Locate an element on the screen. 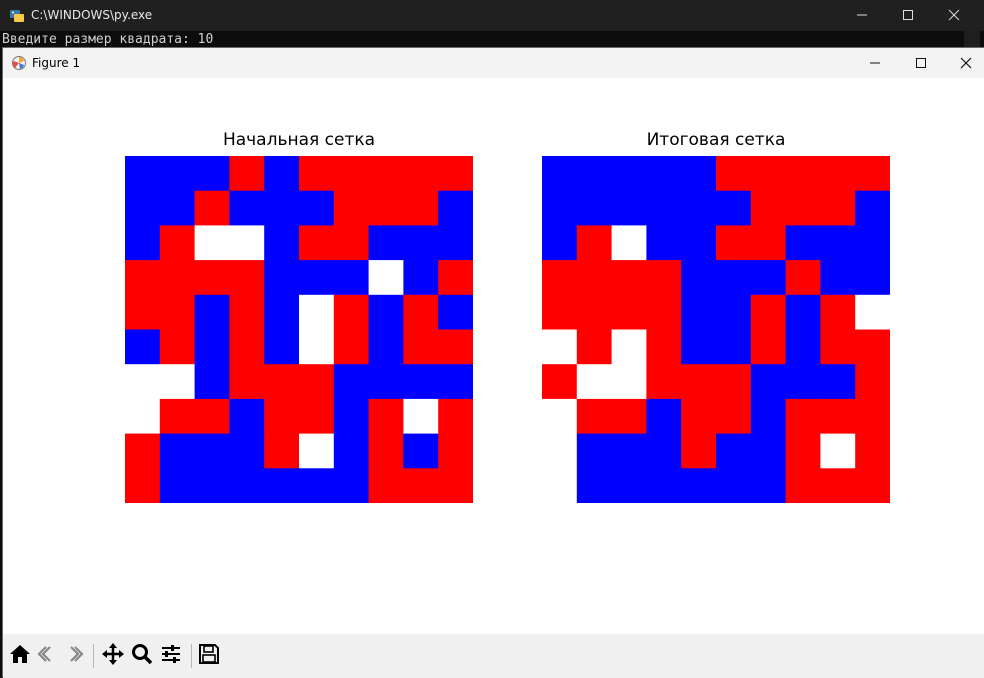 Image resolution: width=984 pixels, height=678 pixels. pan-button is located at coordinates (113, 656).